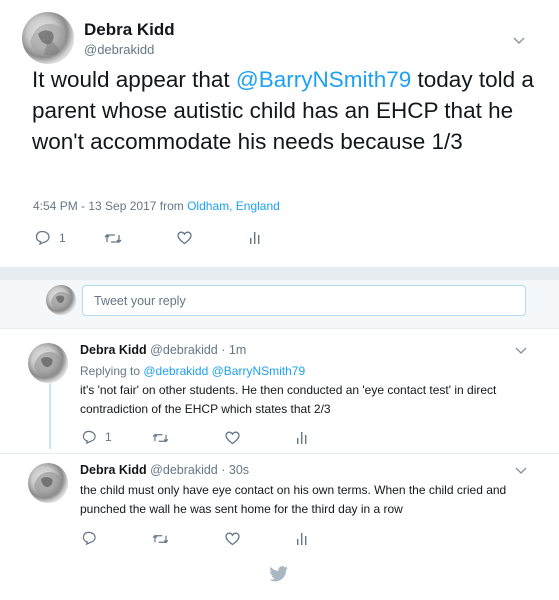  I want to click on section-divider, so click(279, 273).